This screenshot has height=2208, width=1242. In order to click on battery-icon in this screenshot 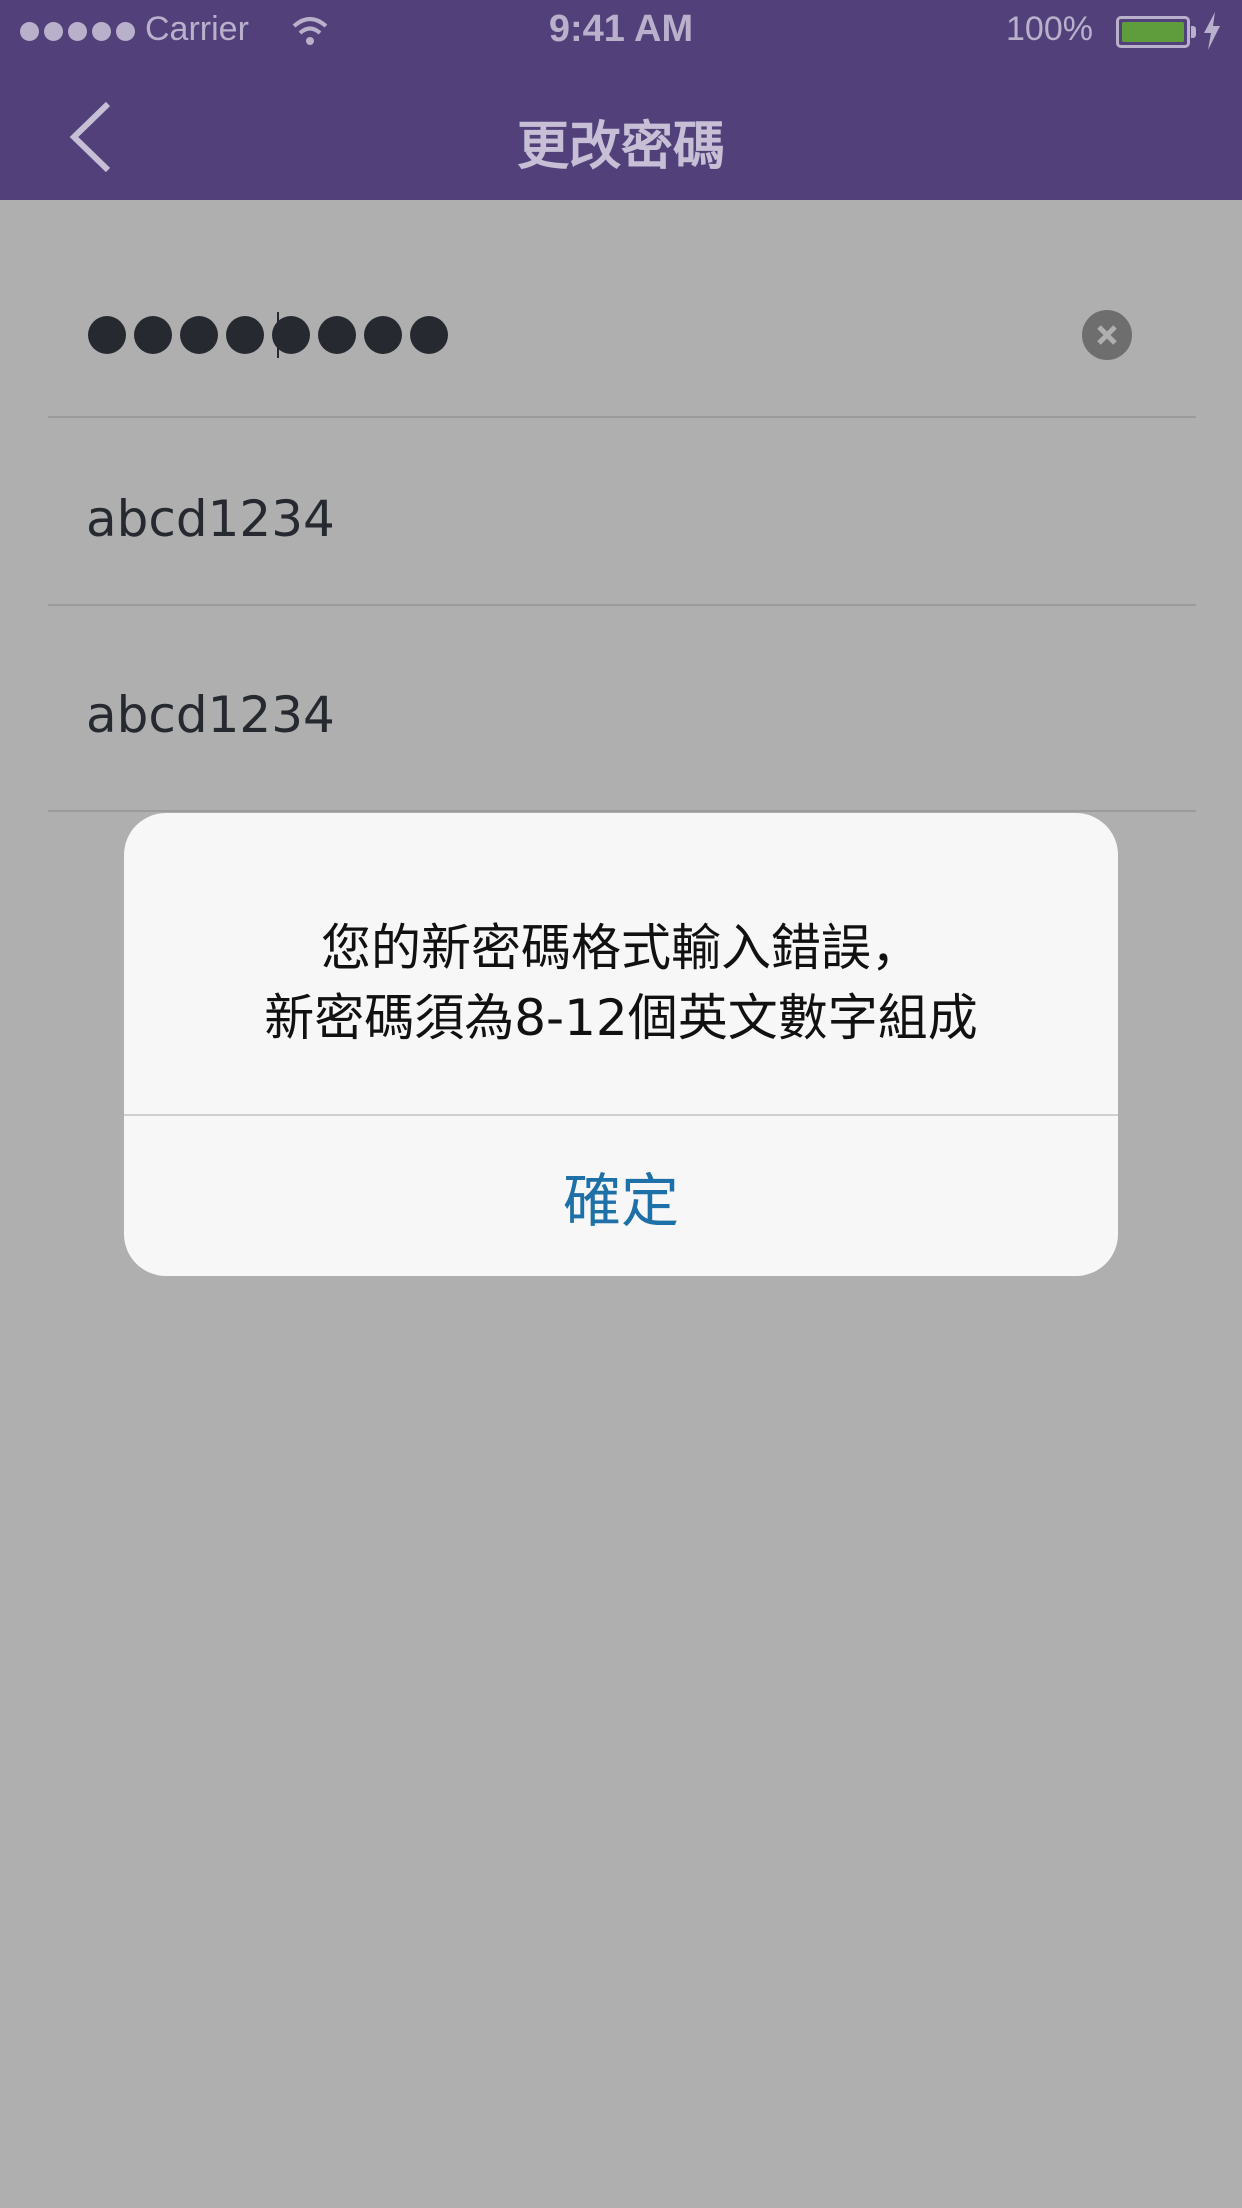, I will do `click(1153, 32)`.